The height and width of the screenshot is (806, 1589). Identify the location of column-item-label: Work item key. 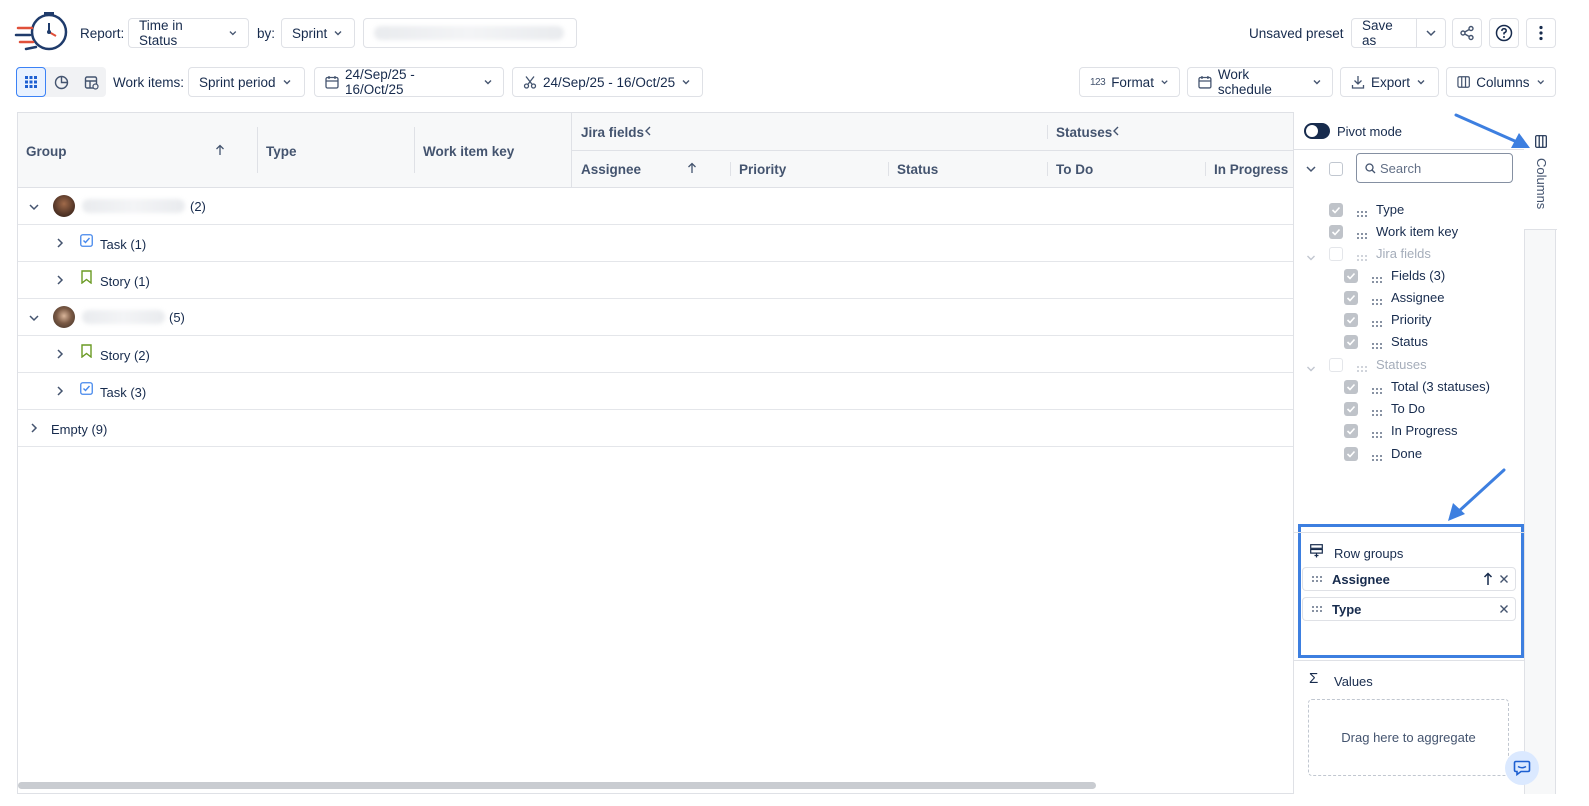
(1417, 231).